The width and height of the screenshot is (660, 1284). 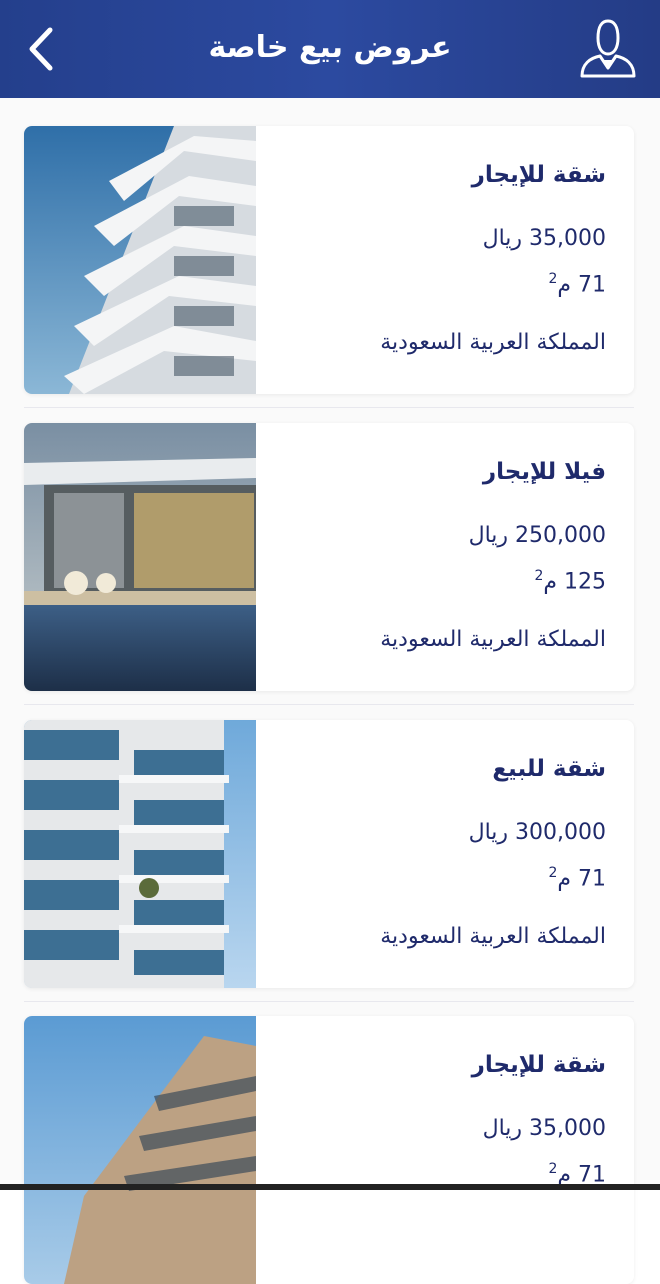 I want to click on listing-info: شقة للإيجار 35,000 ريال 71 م2, so click(x=445, y=1150).